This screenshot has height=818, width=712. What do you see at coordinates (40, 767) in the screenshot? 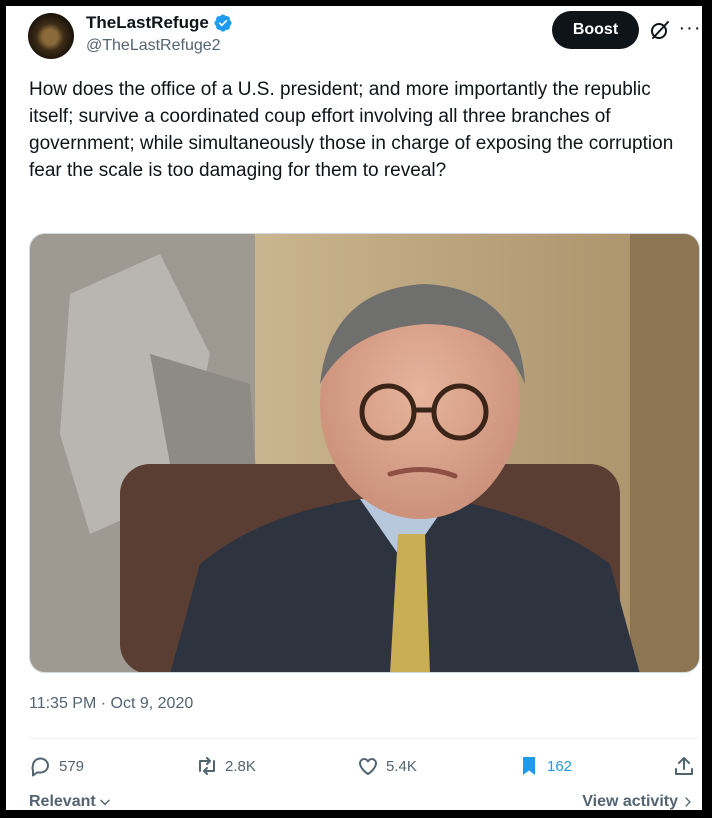
I see `reply-icon` at bounding box center [40, 767].